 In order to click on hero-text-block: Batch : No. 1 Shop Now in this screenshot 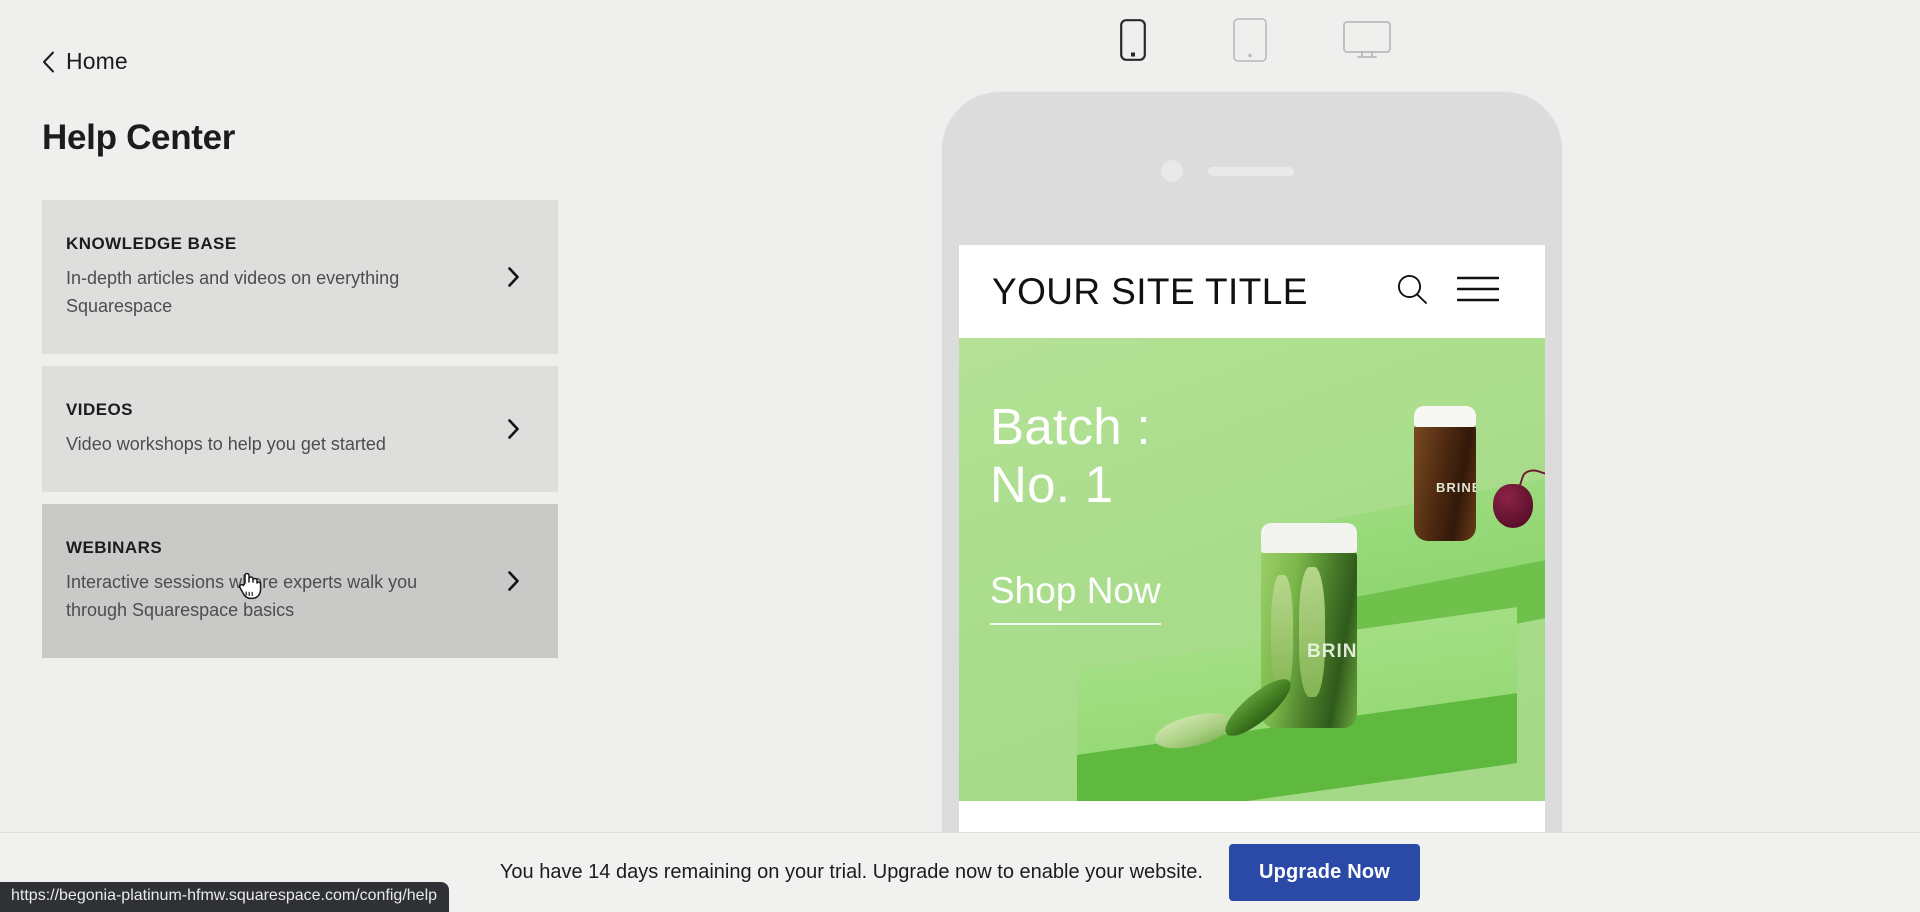, I will do `click(1075, 512)`.